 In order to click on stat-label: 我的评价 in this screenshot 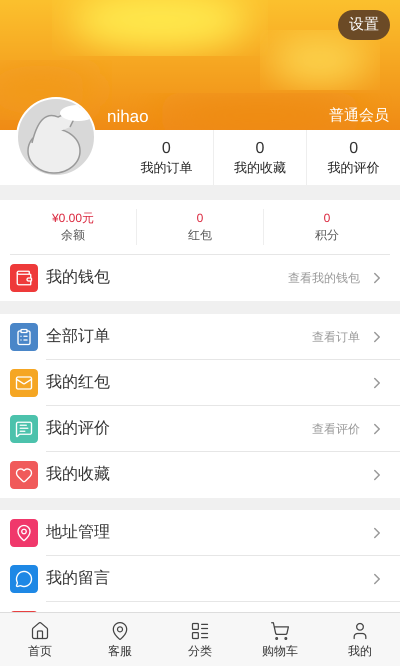, I will do `click(354, 167)`.